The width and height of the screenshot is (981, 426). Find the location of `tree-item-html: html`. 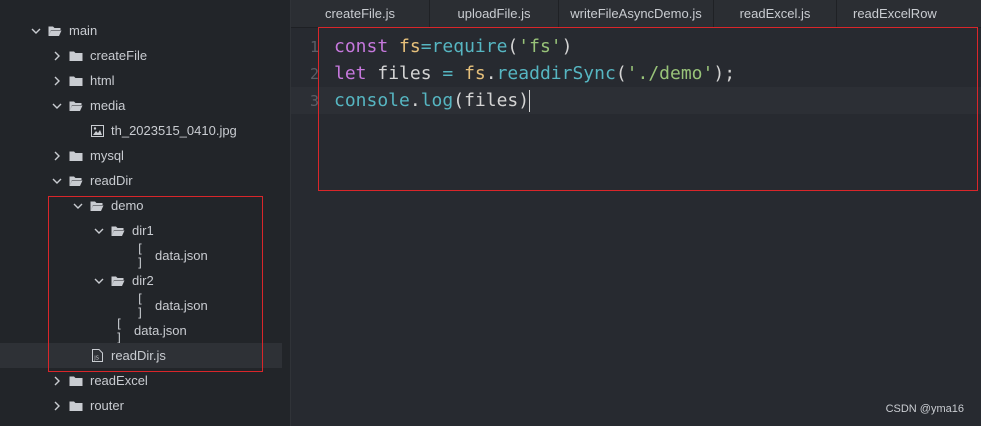

tree-item-html: html is located at coordinates (141, 80).